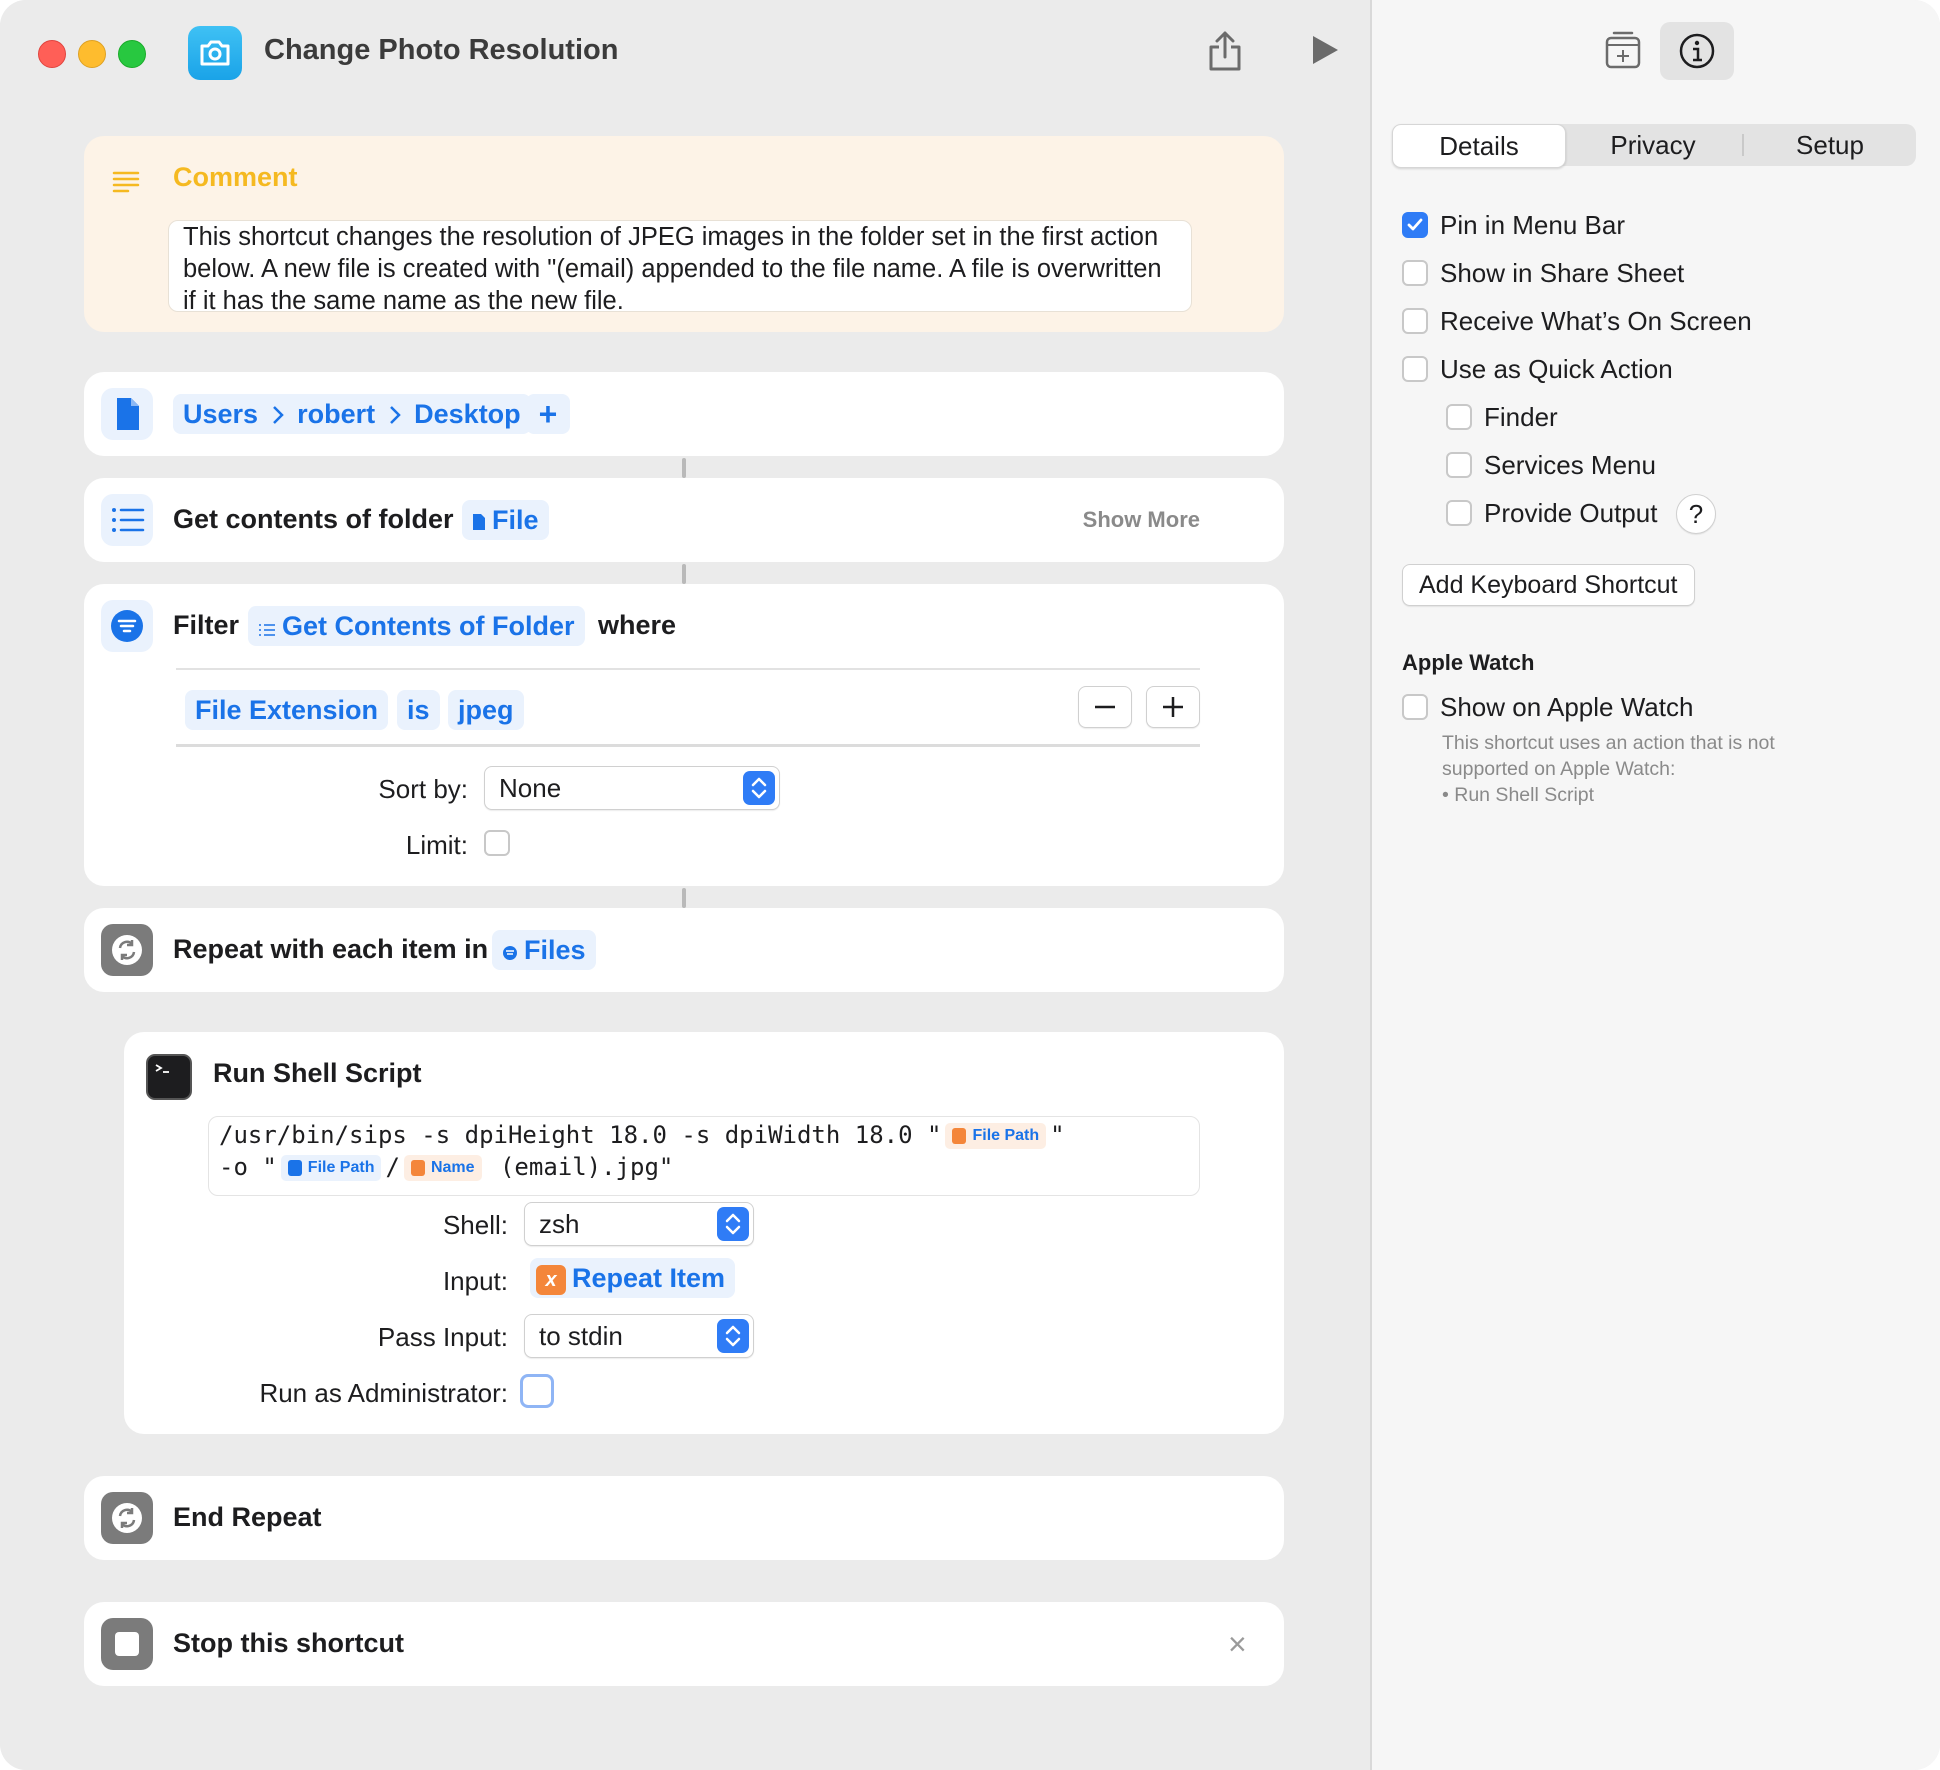  Describe the element at coordinates (684, 520) in the screenshot. I see `get-contents-card: Get contents of folder File Show More` at that location.